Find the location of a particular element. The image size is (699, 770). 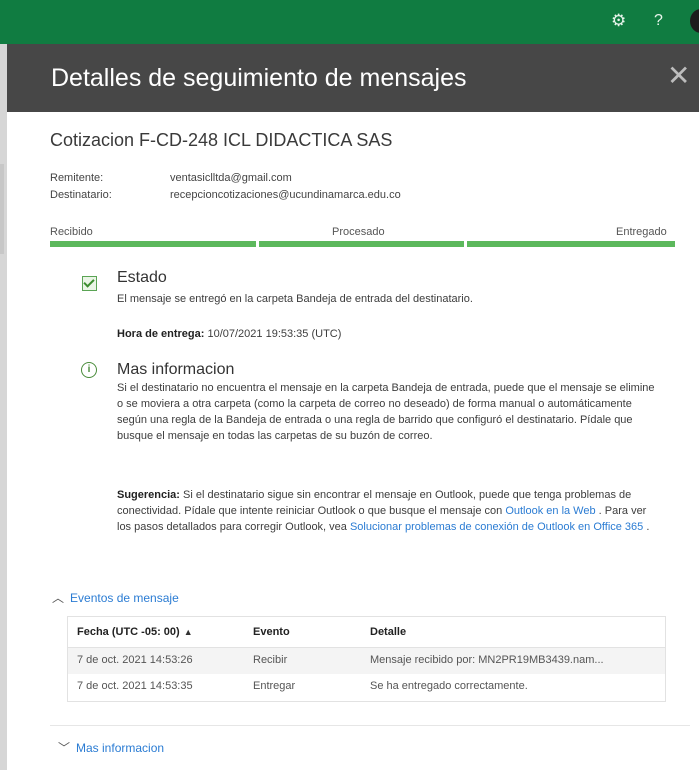

column-header-date-label: Fecha (UTC -05: 00) is located at coordinates (128, 632).